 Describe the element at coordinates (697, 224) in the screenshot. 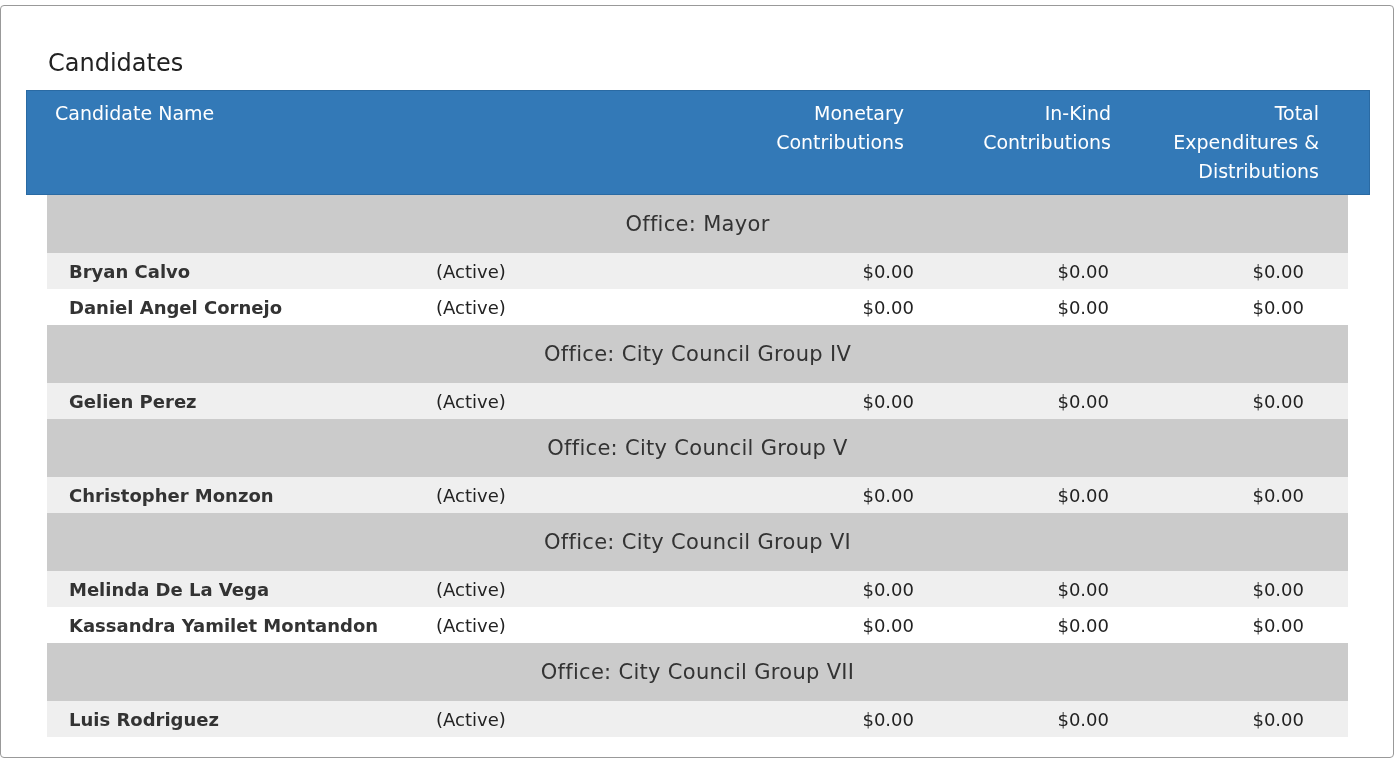

I see `office-heading: Office: Mayor` at that location.